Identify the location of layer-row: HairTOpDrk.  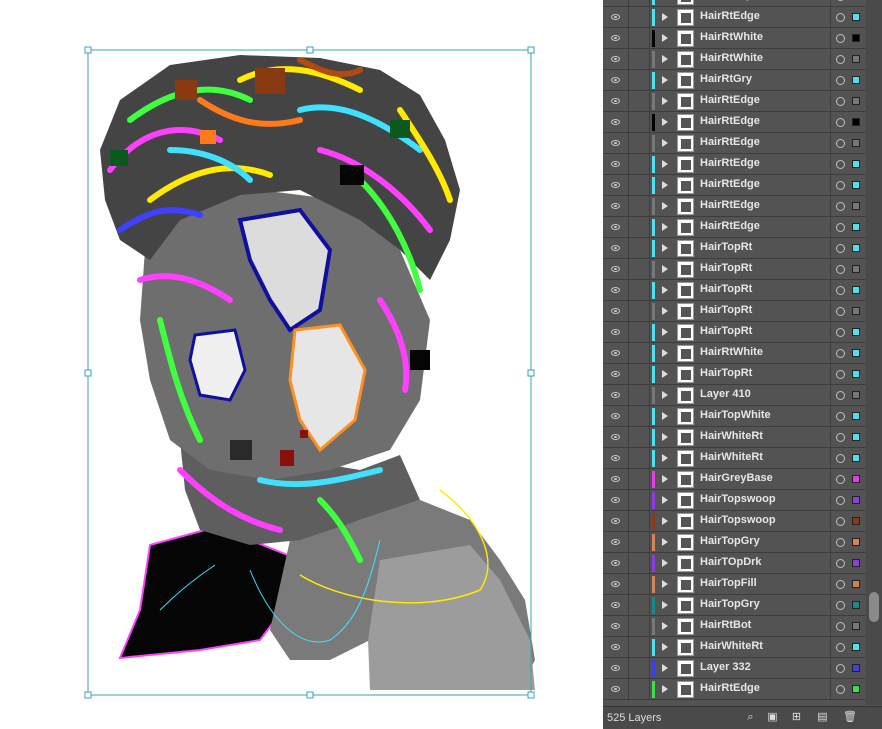
(742, 563).